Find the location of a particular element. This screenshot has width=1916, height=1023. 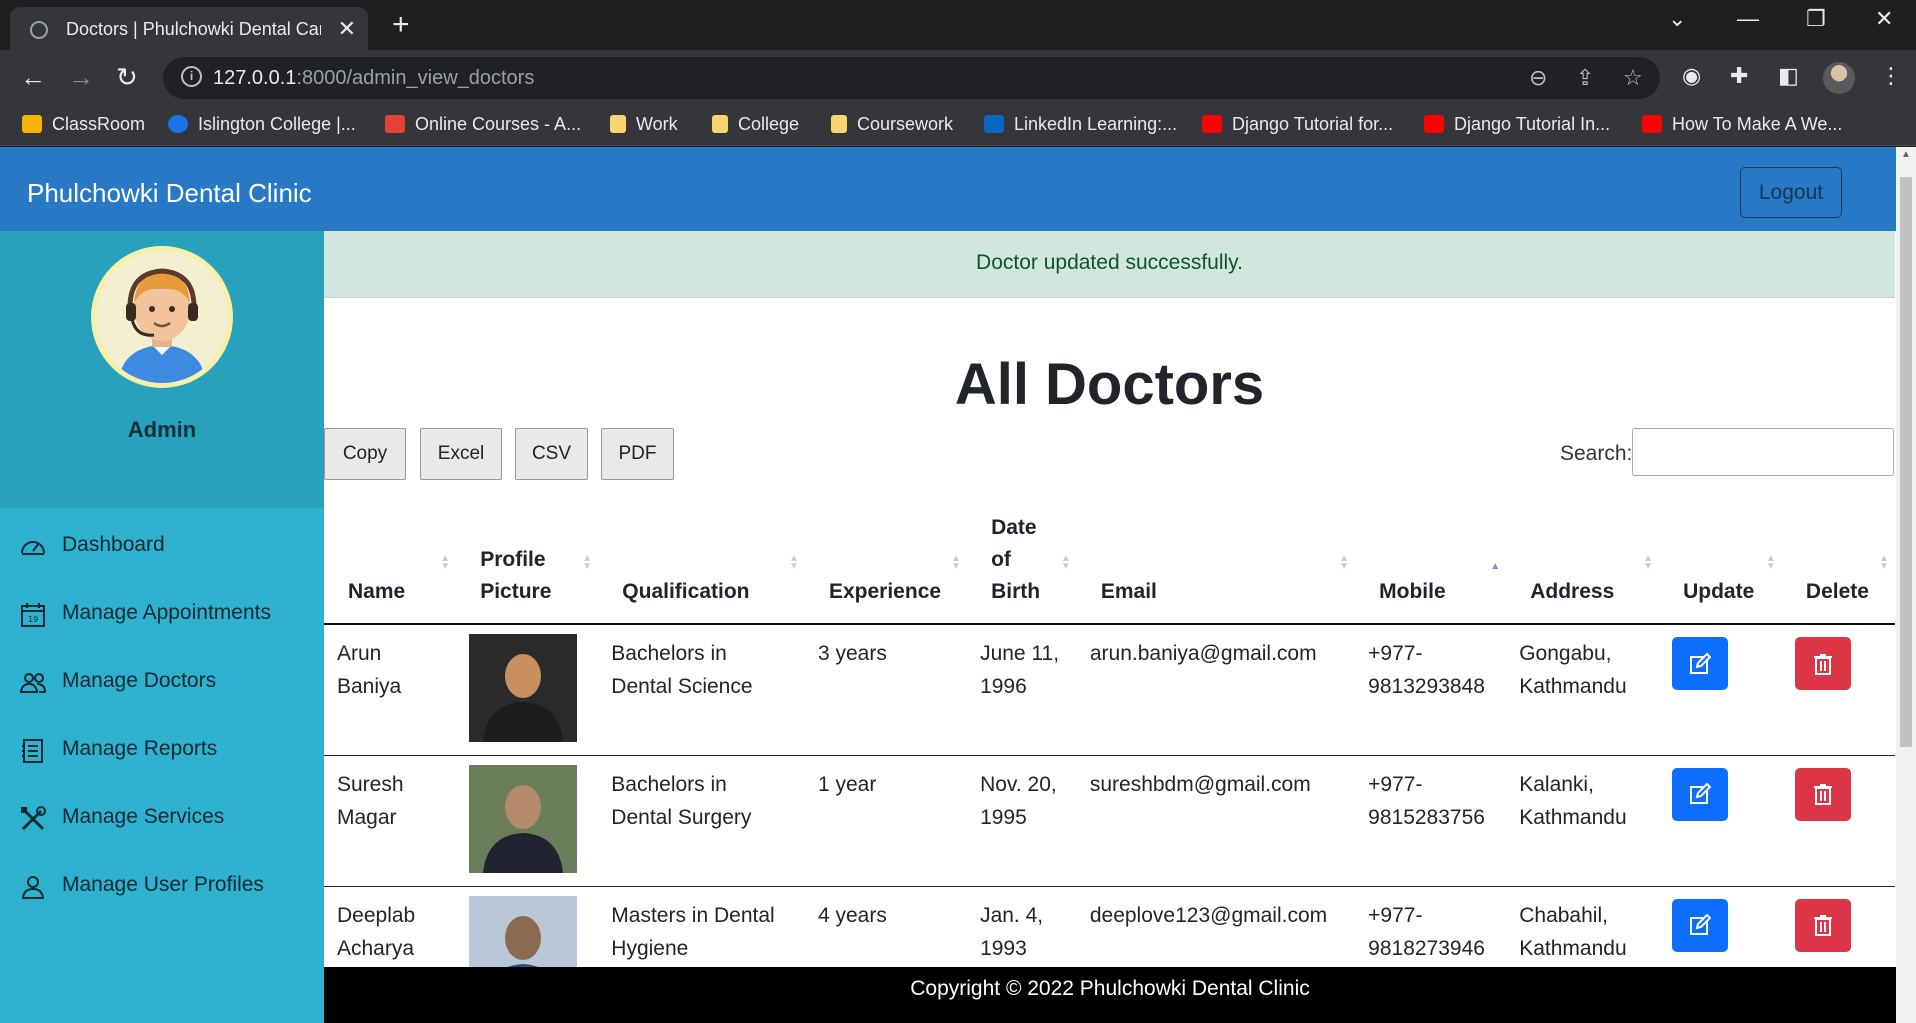

new-tab-icon: + is located at coordinates (401, 25).